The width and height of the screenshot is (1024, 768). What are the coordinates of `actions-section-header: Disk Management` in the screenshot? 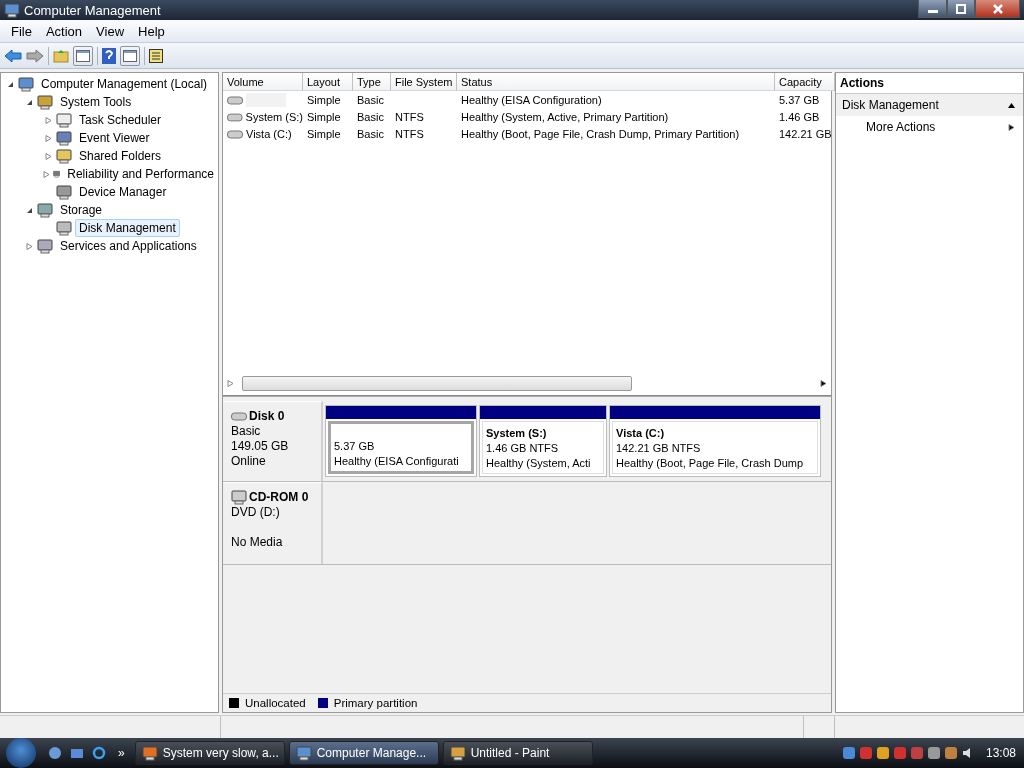 It's located at (929, 105).